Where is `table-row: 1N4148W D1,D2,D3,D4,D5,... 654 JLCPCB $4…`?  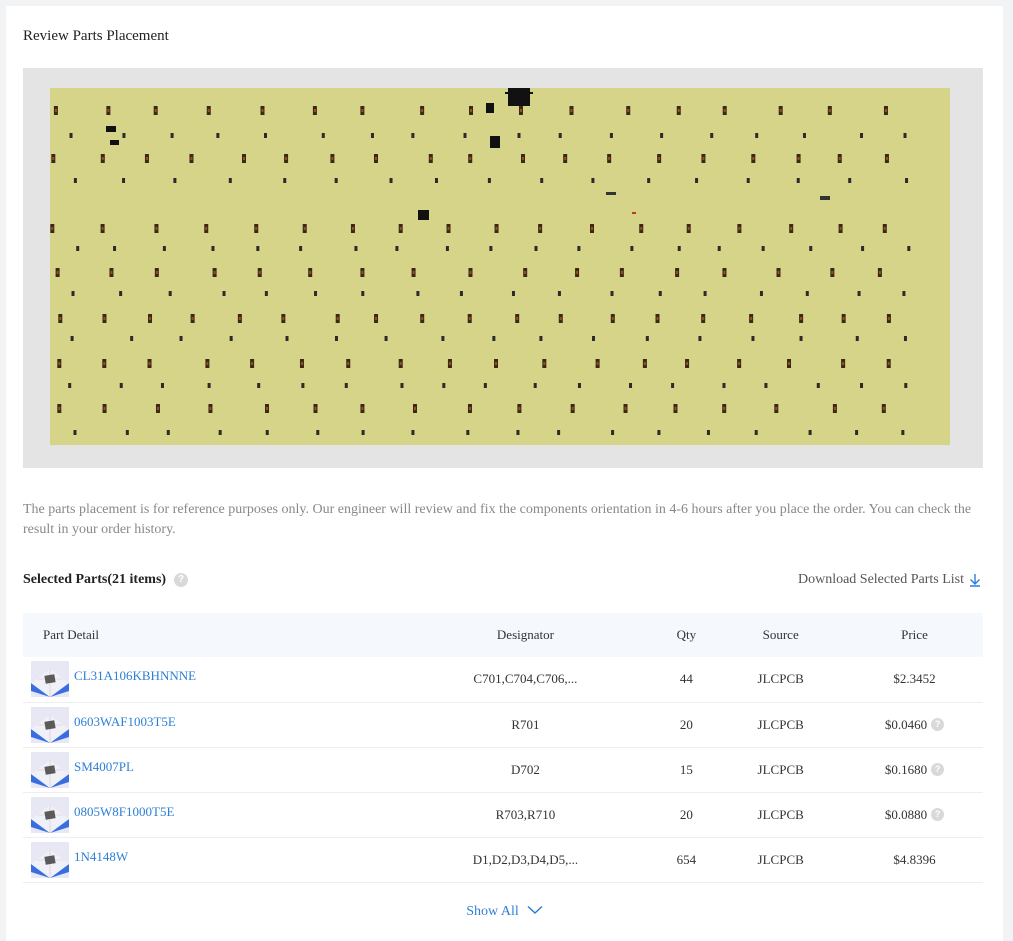
table-row: 1N4148W D1,D2,D3,D4,D5,... 654 JLCPCB $4… is located at coordinates (503, 859).